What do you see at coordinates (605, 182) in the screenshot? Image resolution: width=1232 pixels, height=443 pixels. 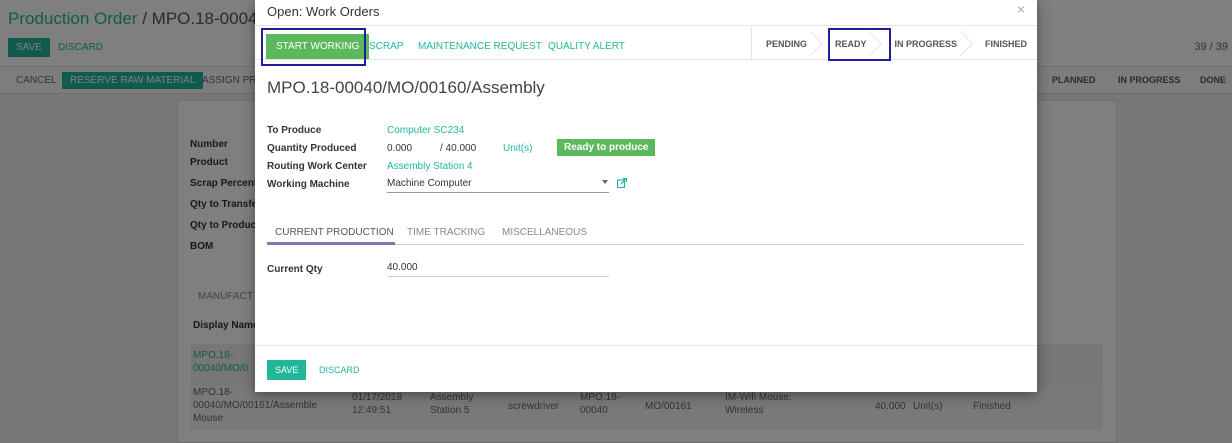 I see `chevron-down-icon` at bounding box center [605, 182].